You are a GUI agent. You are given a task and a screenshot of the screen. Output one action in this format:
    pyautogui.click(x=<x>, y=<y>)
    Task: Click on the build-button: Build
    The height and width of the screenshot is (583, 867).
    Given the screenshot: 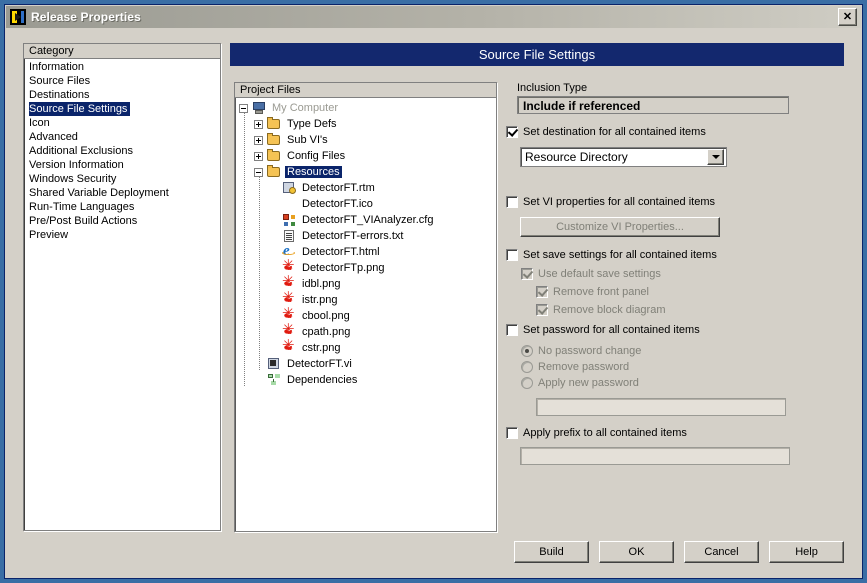 What is the action you would take?
    pyautogui.click(x=551, y=552)
    